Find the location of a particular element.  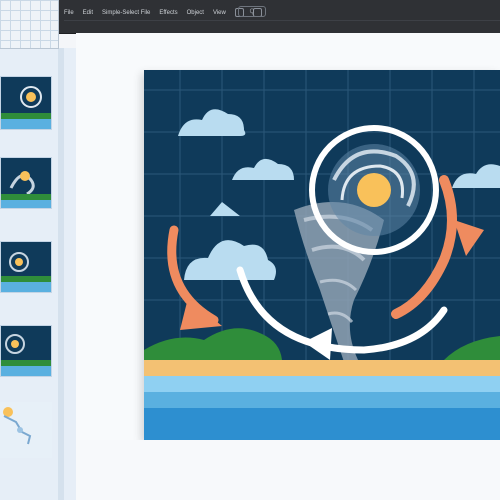

search-input: Q is located at coordinates (252, 11).